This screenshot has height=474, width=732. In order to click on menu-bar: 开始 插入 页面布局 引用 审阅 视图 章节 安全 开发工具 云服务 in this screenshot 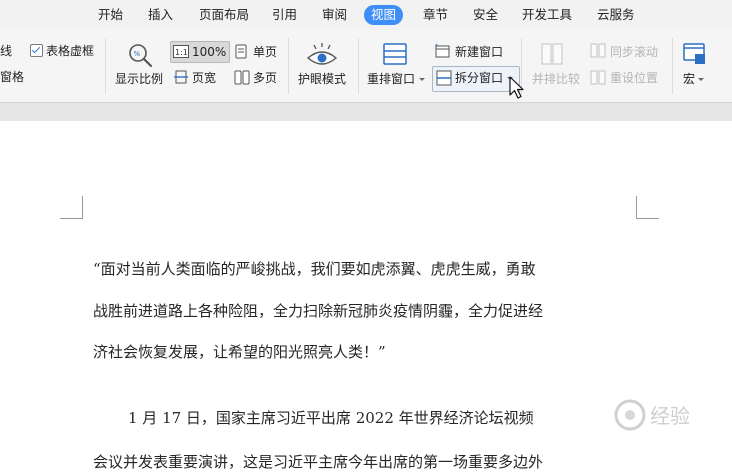, I will do `click(366, 15)`.